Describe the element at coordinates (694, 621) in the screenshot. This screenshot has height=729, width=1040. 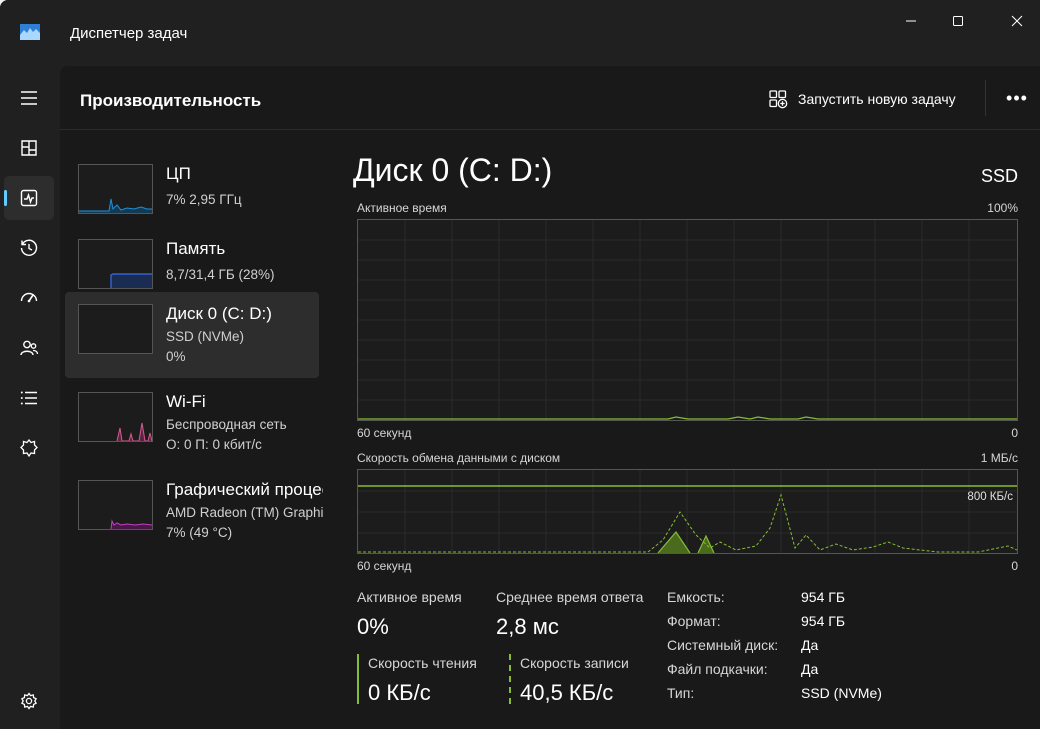
I see `format-label: Формат:` at that location.